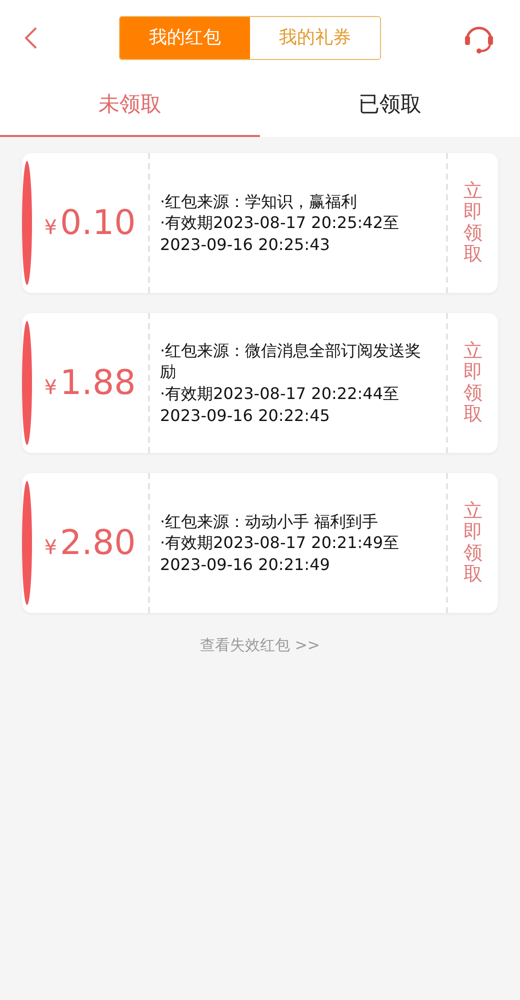 This screenshot has height=1000, width=520. I want to click on source-text: ·红包来源：微信消息全部订阅发送奖励, so click(291, 361).